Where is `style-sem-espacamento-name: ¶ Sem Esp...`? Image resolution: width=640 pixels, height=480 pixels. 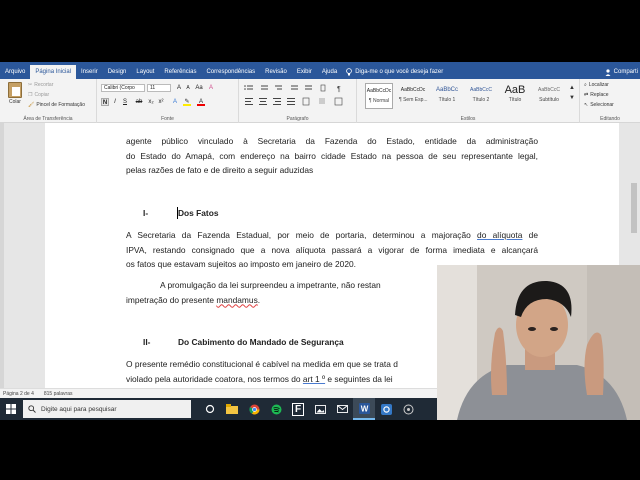 style-sem-espacamento-name: ¶ Sem Esp... is located at coordinates (413, 100).